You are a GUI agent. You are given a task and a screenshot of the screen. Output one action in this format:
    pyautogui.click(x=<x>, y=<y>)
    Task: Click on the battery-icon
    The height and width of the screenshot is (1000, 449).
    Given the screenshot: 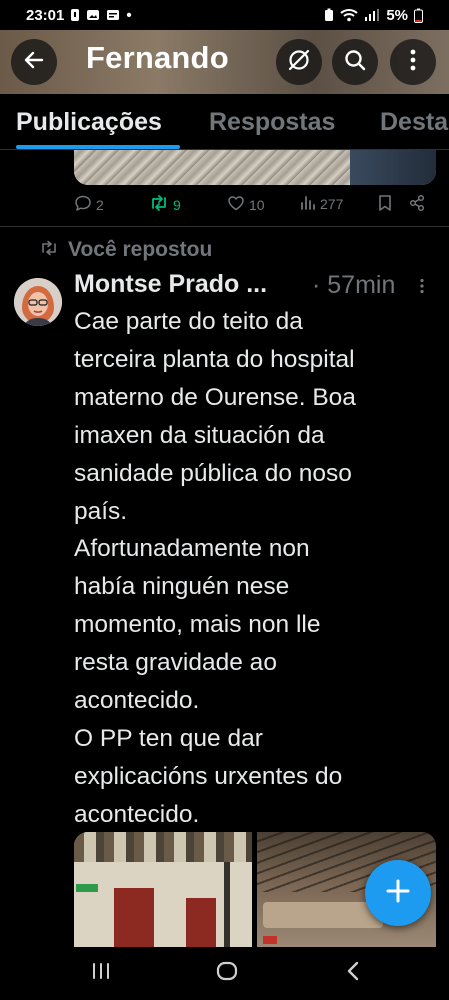 What is the action you would take?
    pyautogui.click(x=418, y=15)
    